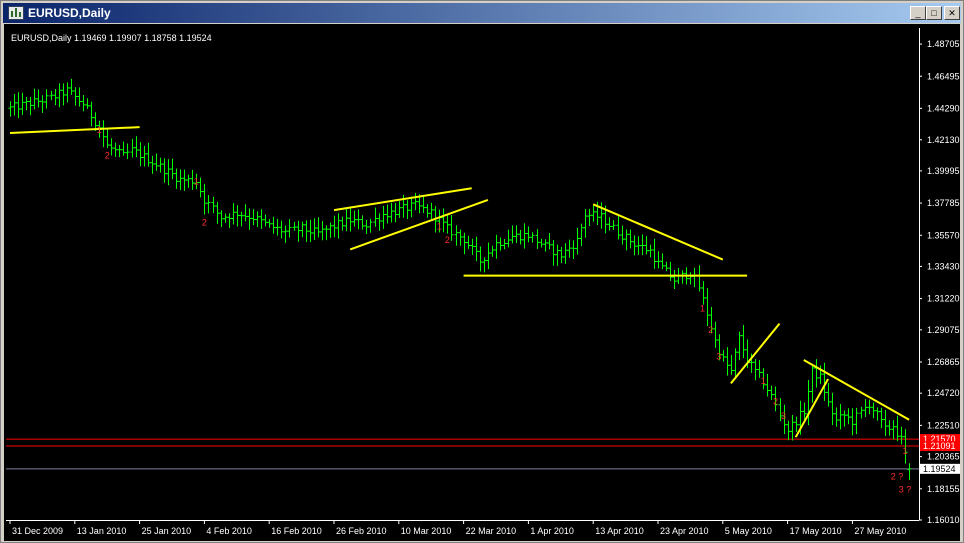 The width and height of the screenshot is (964, 543). What do you see at coordinates (934, 13) in the screenshot?
I see `maximize-button: □` at bounding box center [934, 13].